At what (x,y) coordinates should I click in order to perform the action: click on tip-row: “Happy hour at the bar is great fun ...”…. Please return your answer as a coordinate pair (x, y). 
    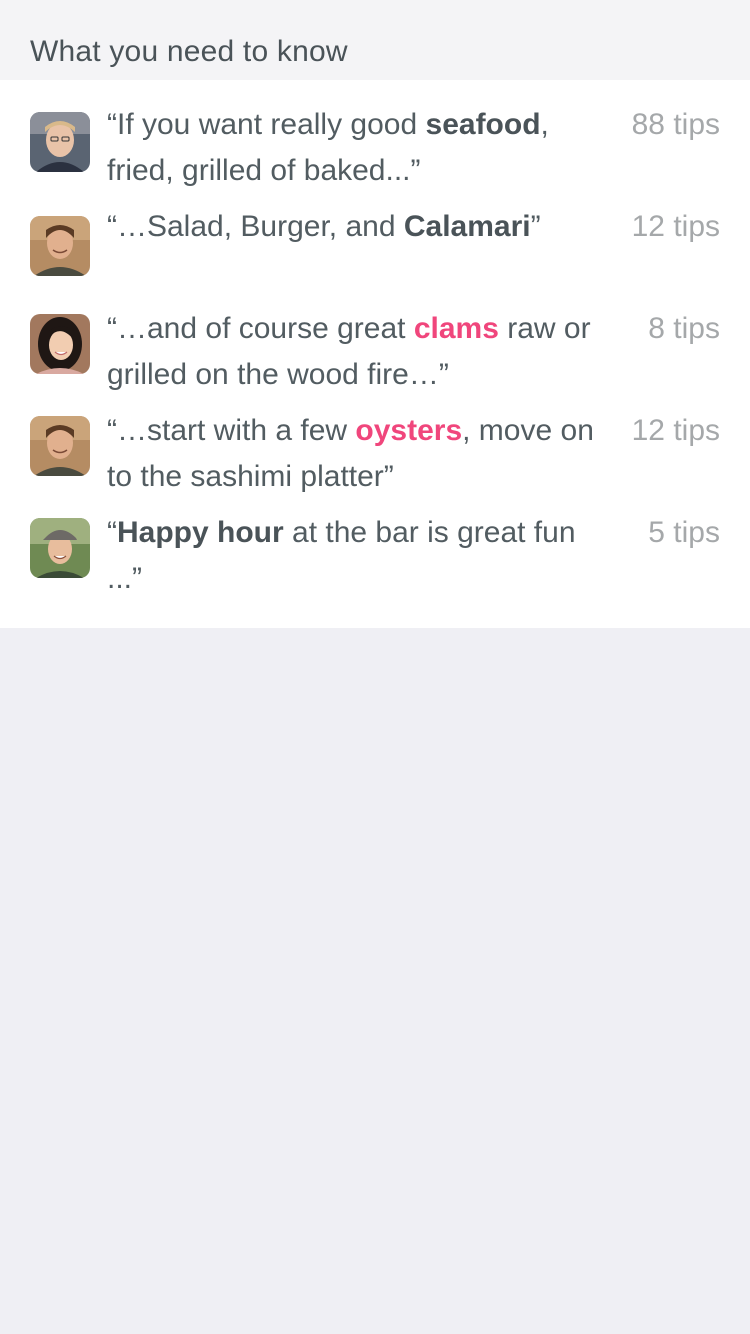
    Looking at the image, I should click on (375, 541).